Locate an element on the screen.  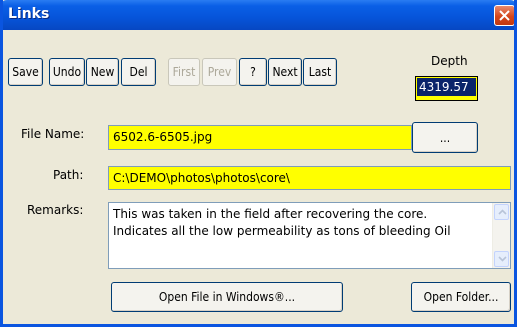
new-button: New is located at coordinates (102, 72).